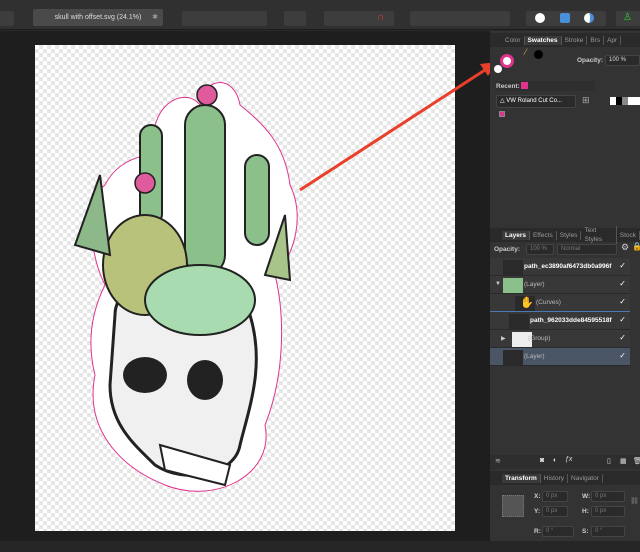  I want to click on layer-opacity-field: 100 %, so click(540, 249).